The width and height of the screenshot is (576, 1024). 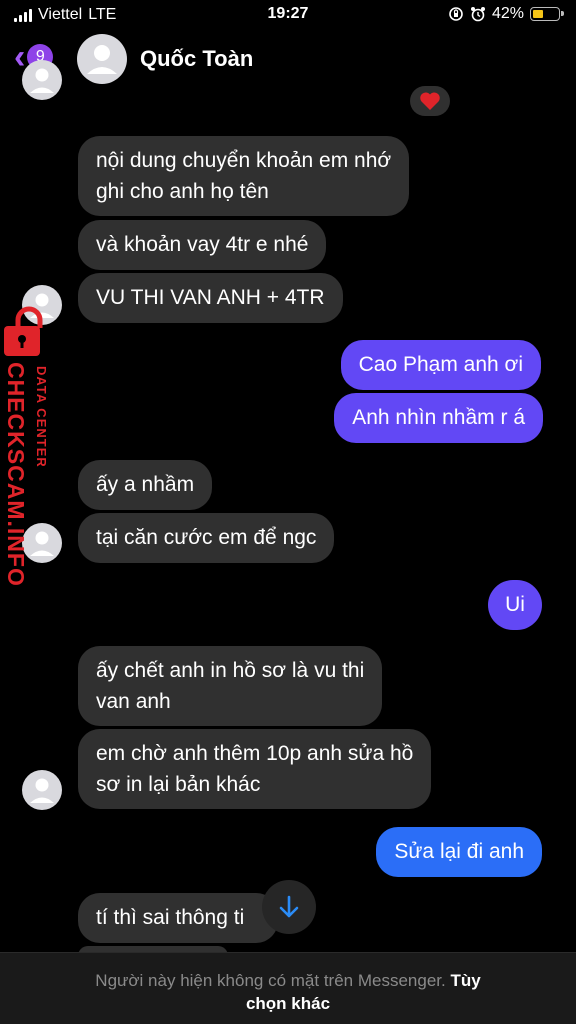 I want to click on orientation-lock-icon, so click(x=456, y=14).